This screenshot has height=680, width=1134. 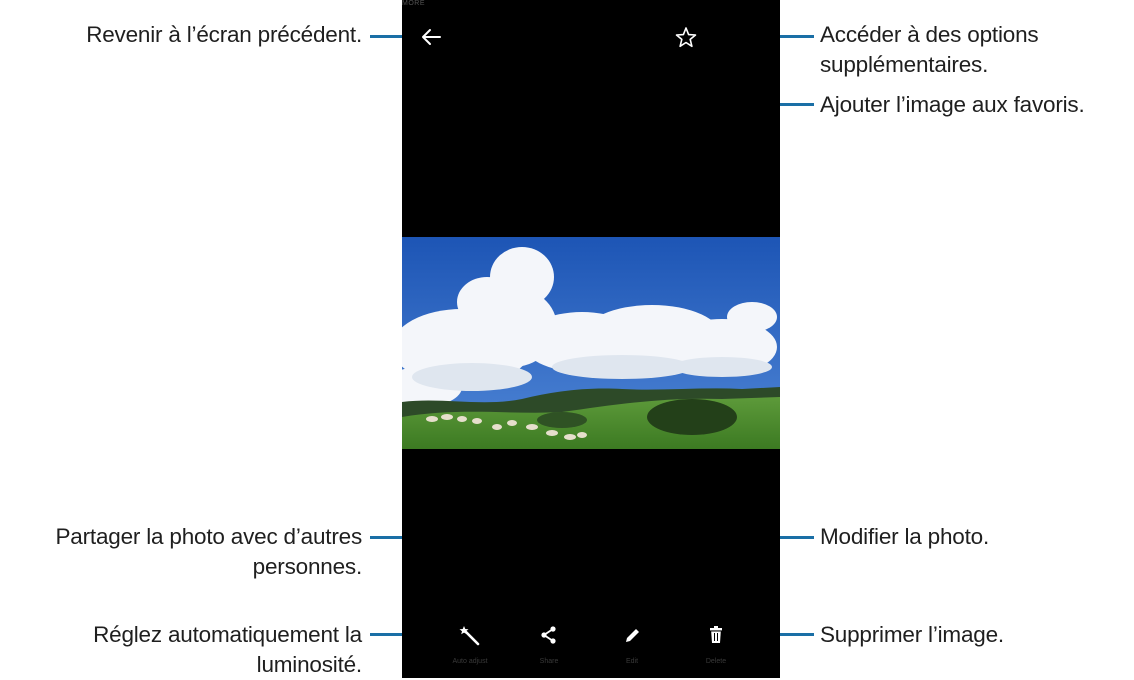 I want to click on auto-adjust-label: Auto adjust, so click(x=470, y=661).